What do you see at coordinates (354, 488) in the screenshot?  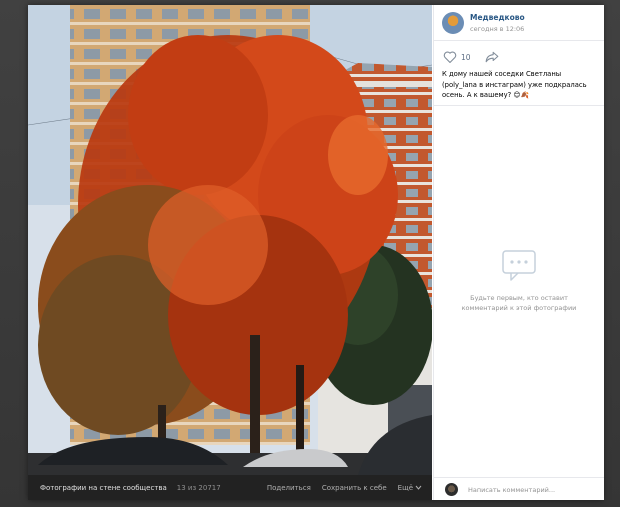 I see `save-button: Сохранить к себе` at bounding box center [354, 488].